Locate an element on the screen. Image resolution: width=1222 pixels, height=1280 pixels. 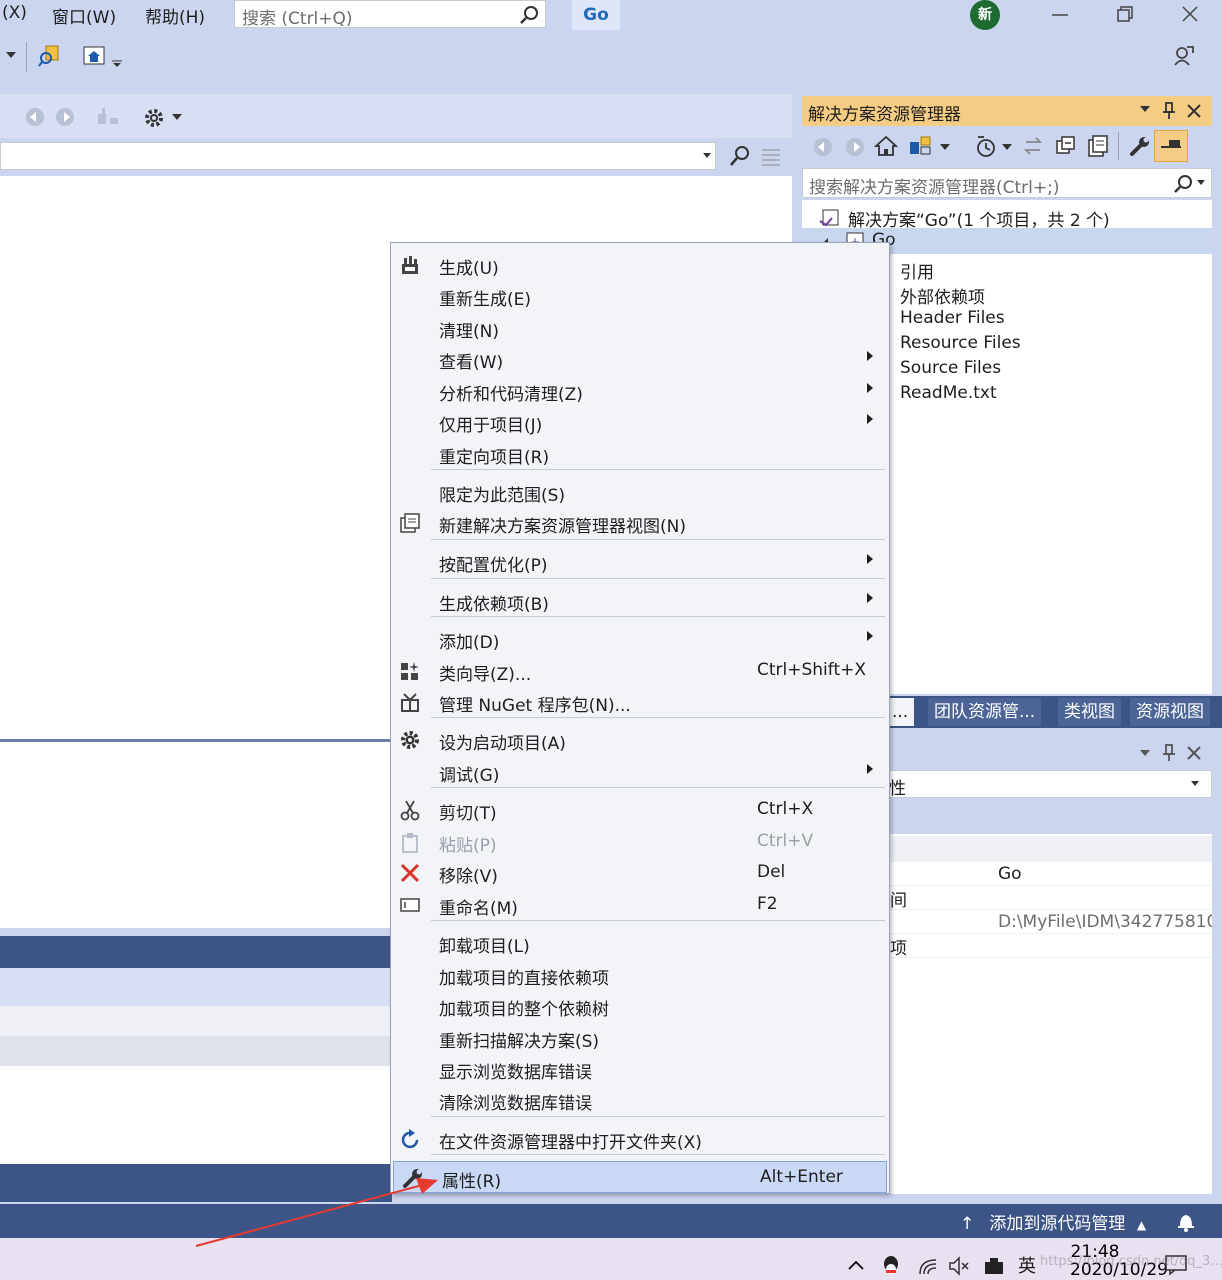
list-icon is located at coordinates (771, 157).